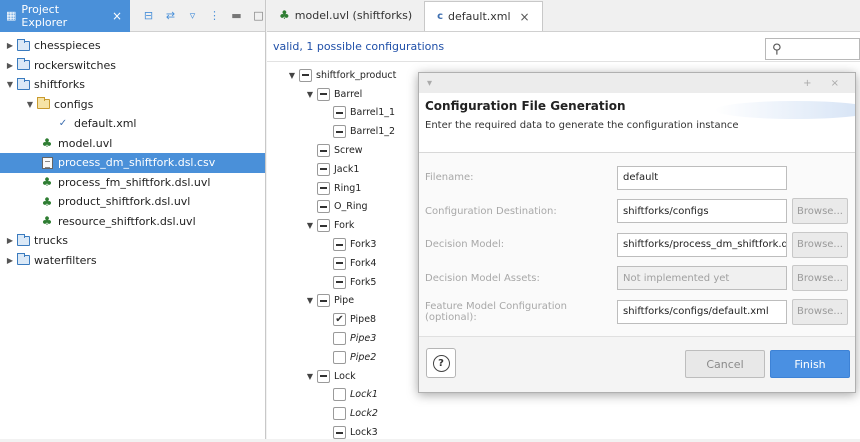  What do you see at coordinates (65, 260) in the screenshot?
I see `tree-item-label: waterfilters` at bounding box center [65, 260].